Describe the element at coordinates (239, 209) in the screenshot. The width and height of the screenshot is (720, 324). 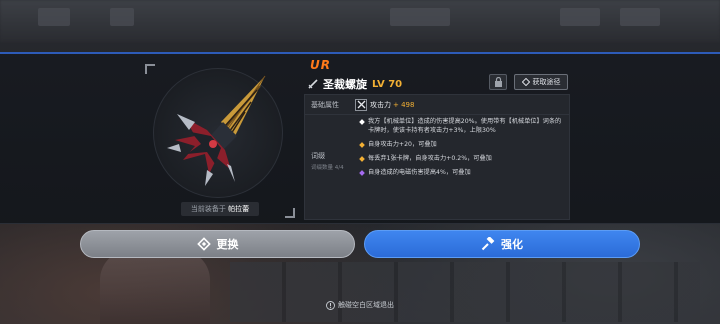
I see `equipped-character-name: 帕拉蕾` at that location.